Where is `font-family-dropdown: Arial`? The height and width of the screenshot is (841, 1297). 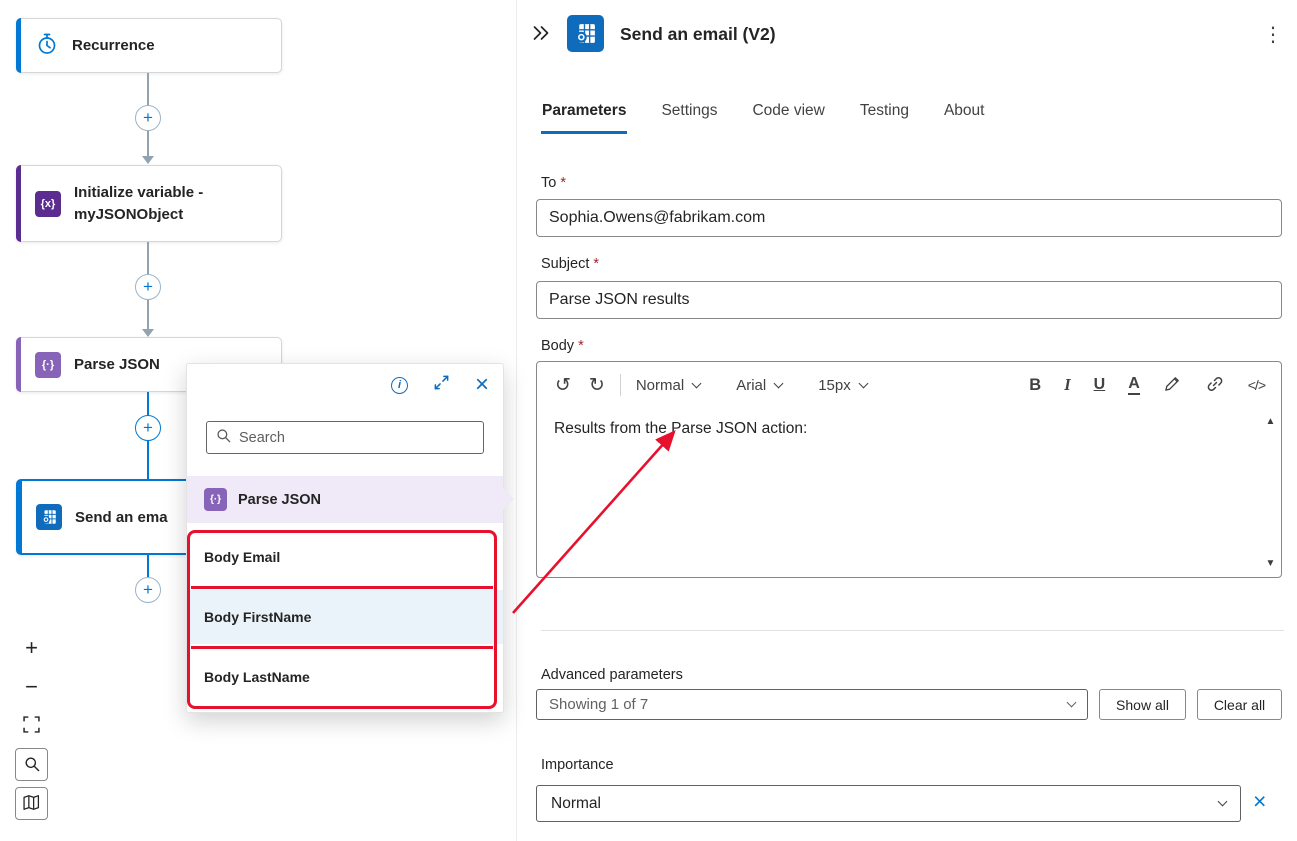
font-family-dropdown: Arial is located at coordinates (760, 385).